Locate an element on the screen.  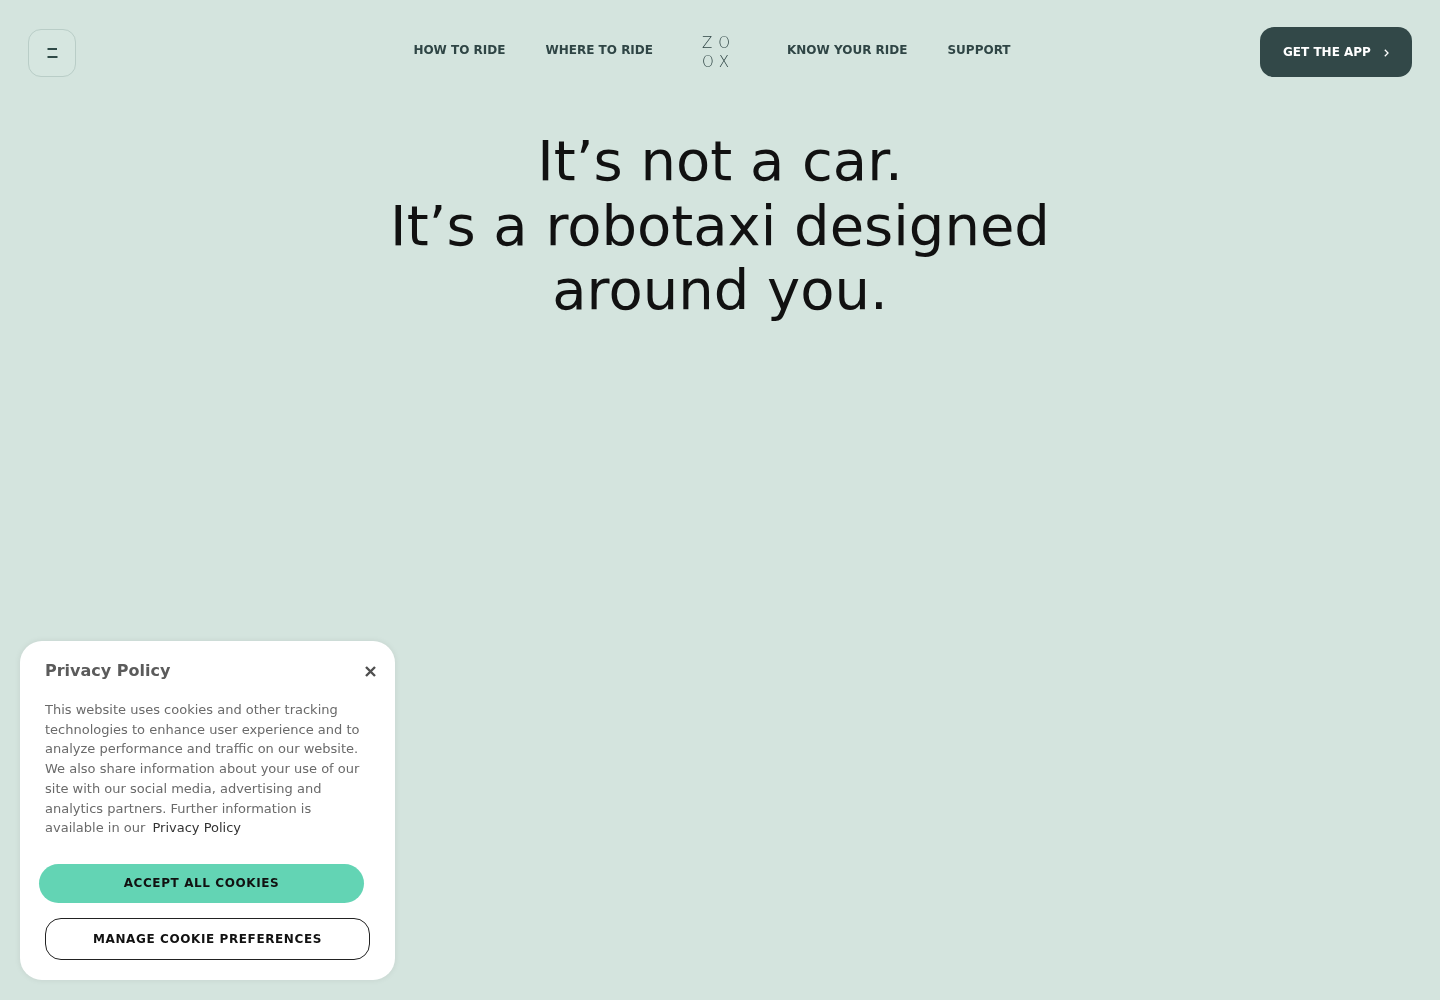
hero-heading: It’s not a car. It’s a robotaxi designed around you. is located at coordinates (720, 226).